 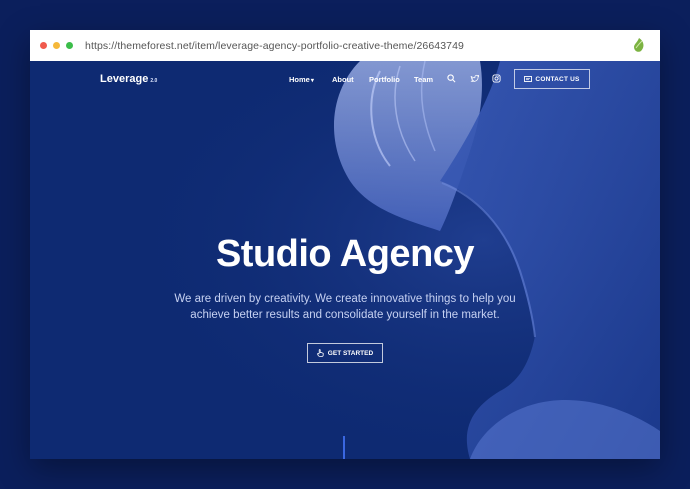 What do you see at coordinates (154, 81) in the screenshot?
I see `logo-version: 2.0` at bounding box center [154, 81].